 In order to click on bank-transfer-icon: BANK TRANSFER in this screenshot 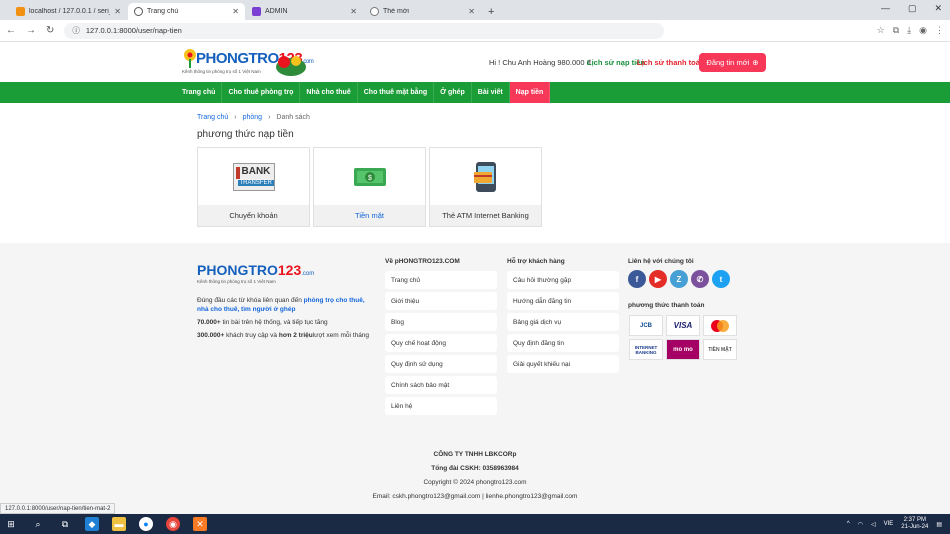, I will do `click(253, 177)`.